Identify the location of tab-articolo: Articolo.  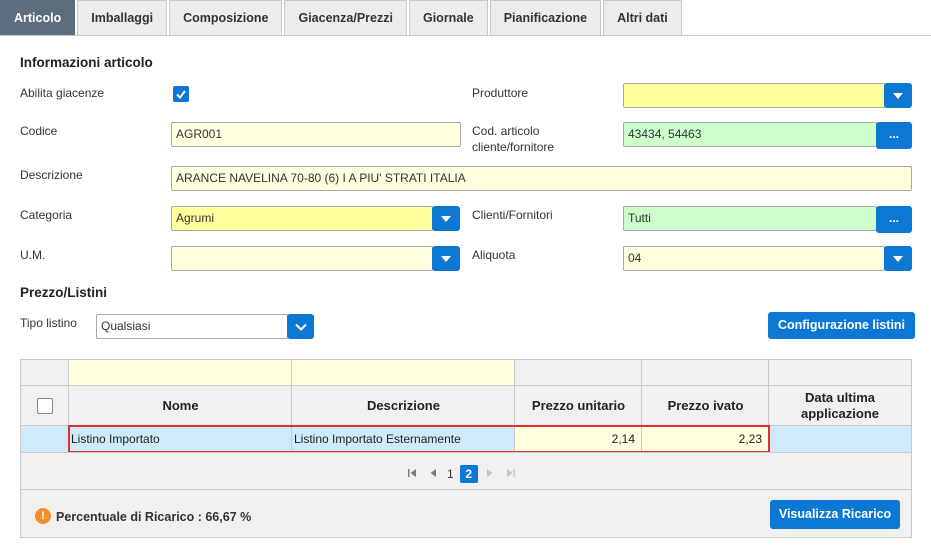
(38, 17).